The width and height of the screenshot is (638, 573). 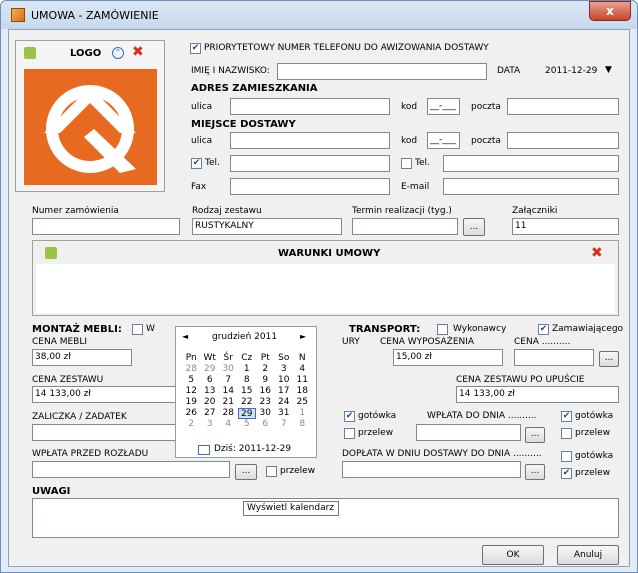 I want to click on calendar-day: 13, so click(x=210, y=391).